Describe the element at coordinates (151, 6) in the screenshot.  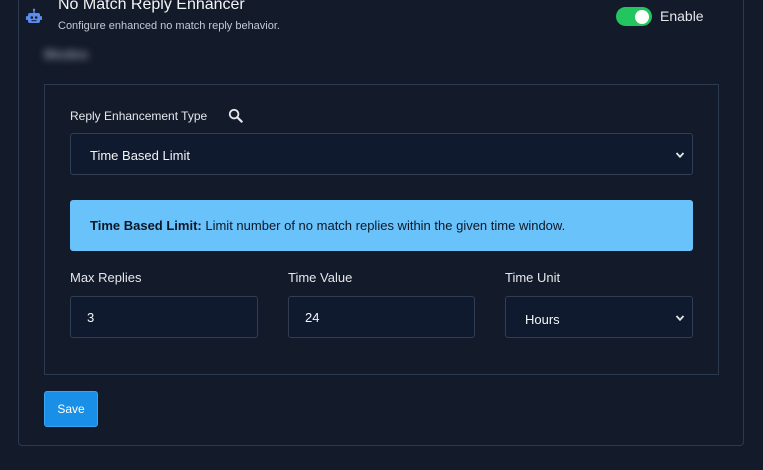
I see `panel-title: No Match Reply Enhancer` at that location.